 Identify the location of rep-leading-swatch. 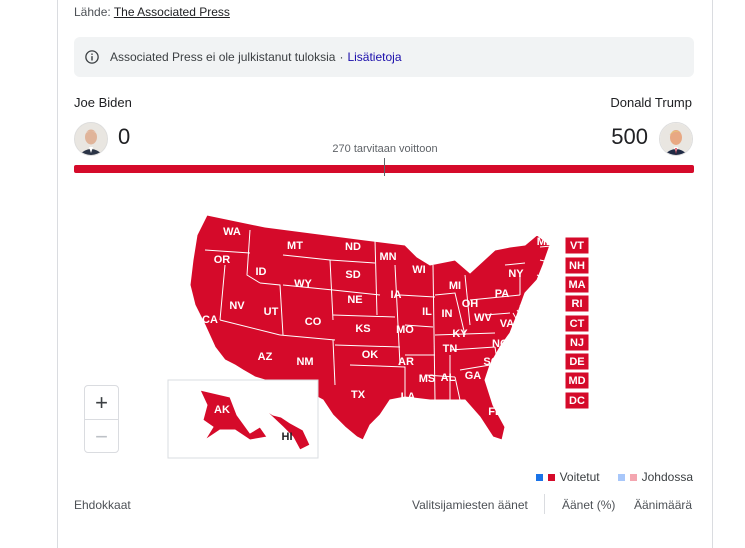
(633, 477).